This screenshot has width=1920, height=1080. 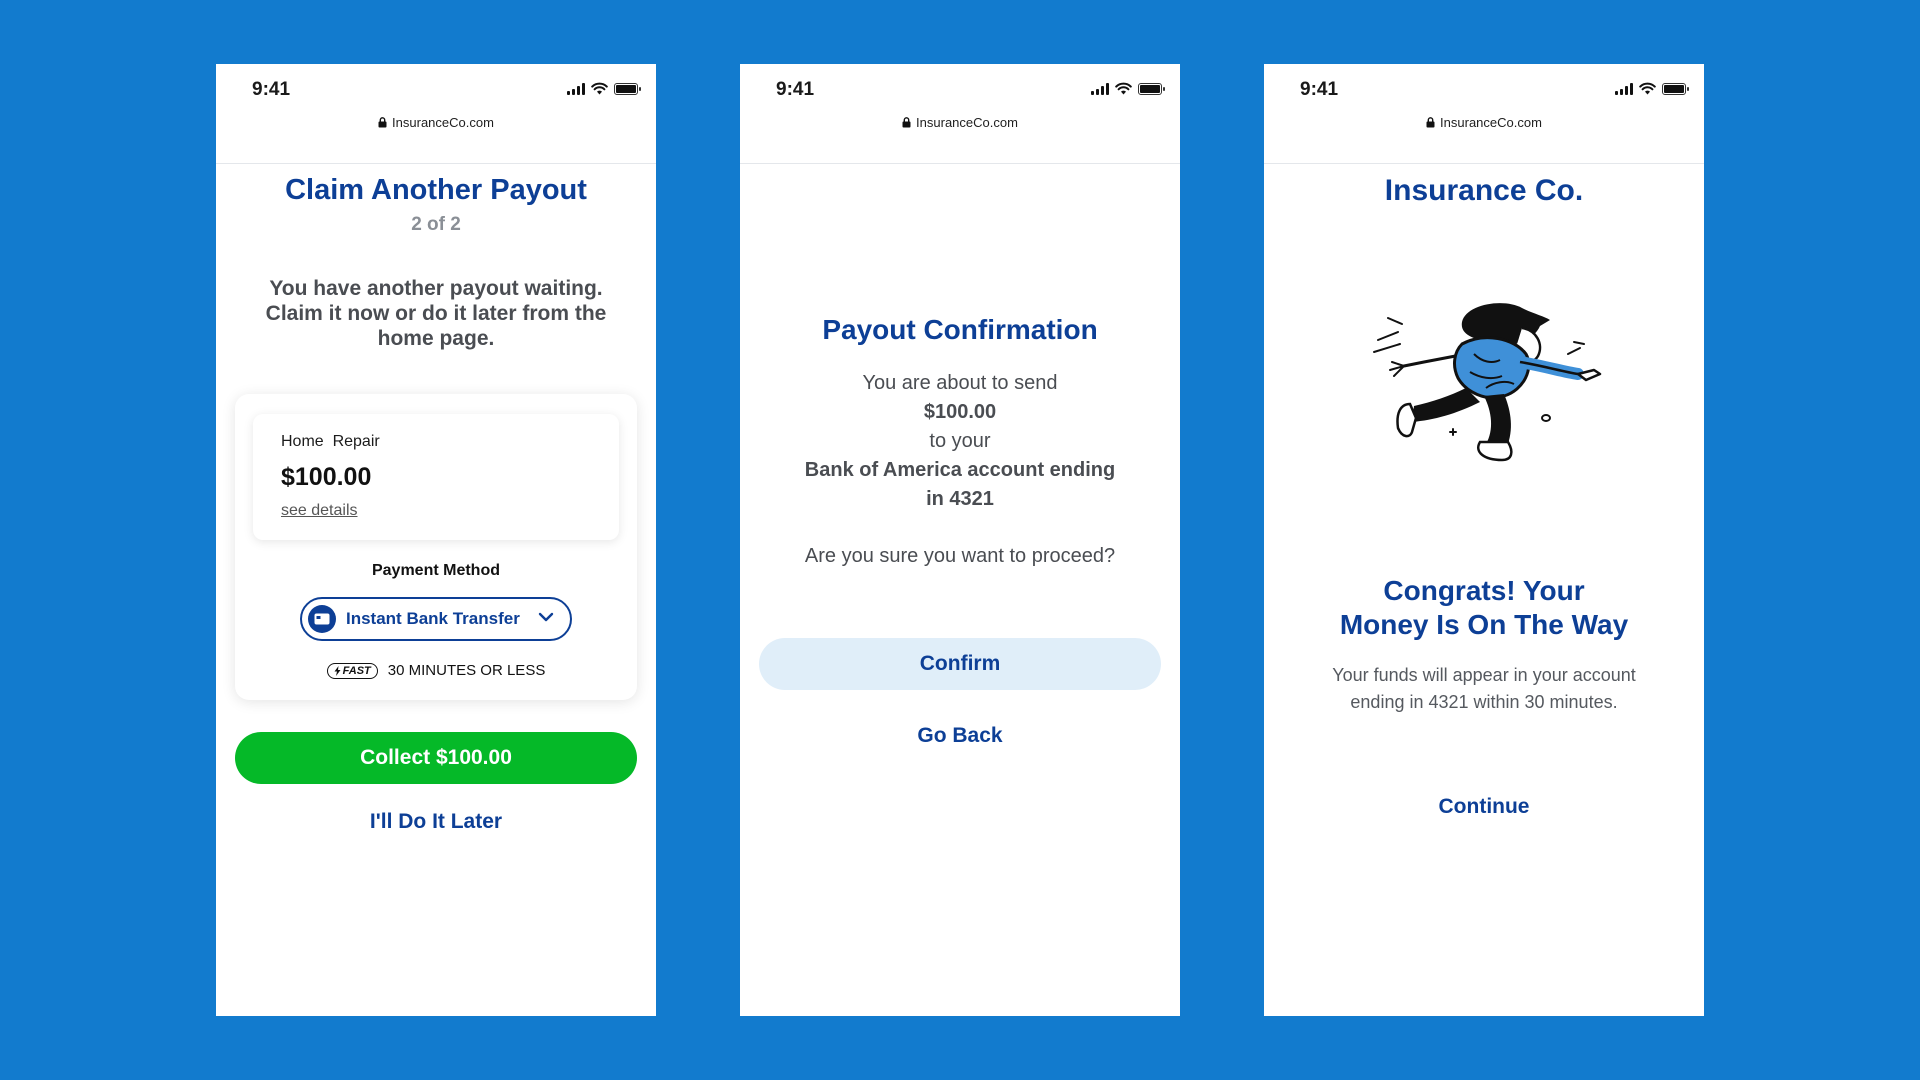 I want to click on success-heading-line-2: Money Is On The Way, so click(x=1484, y=624).